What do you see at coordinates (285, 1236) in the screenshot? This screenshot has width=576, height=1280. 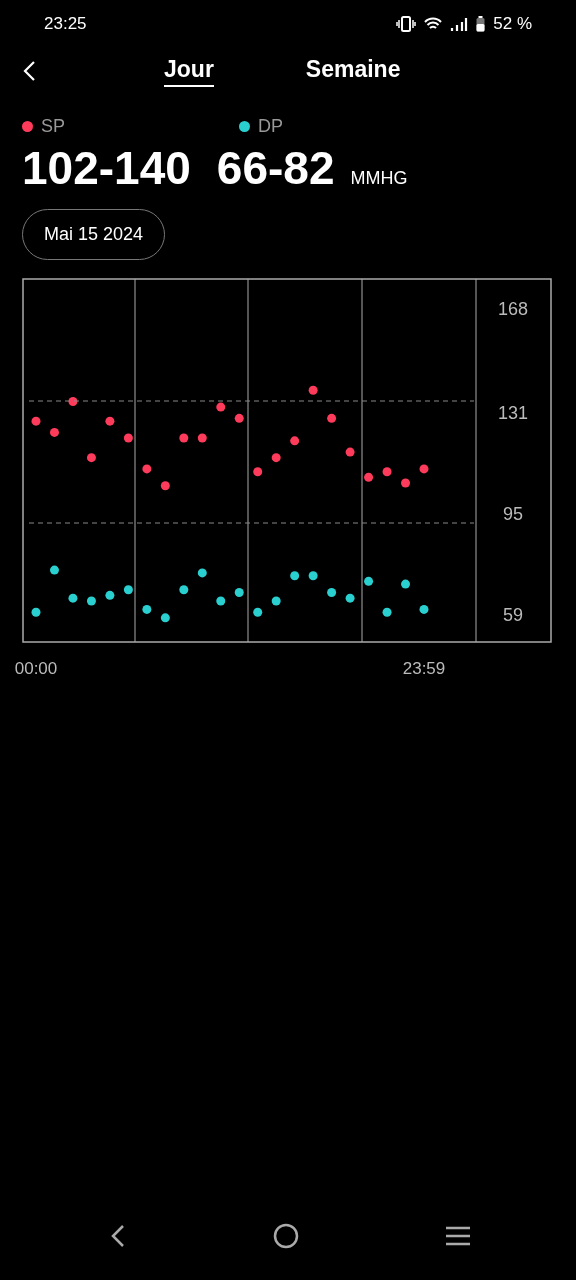 I see `home-button` at bounding box center [285, 1236].